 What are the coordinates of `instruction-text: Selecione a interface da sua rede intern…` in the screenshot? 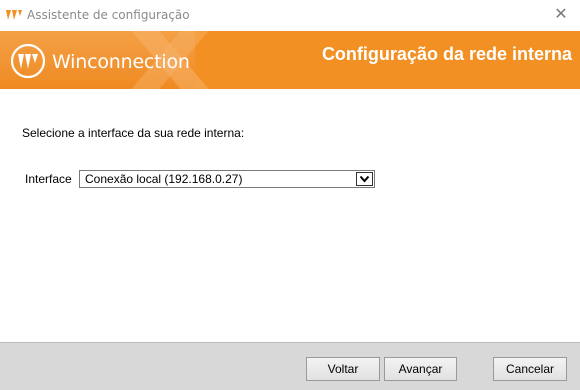 It's located at (133, 133).